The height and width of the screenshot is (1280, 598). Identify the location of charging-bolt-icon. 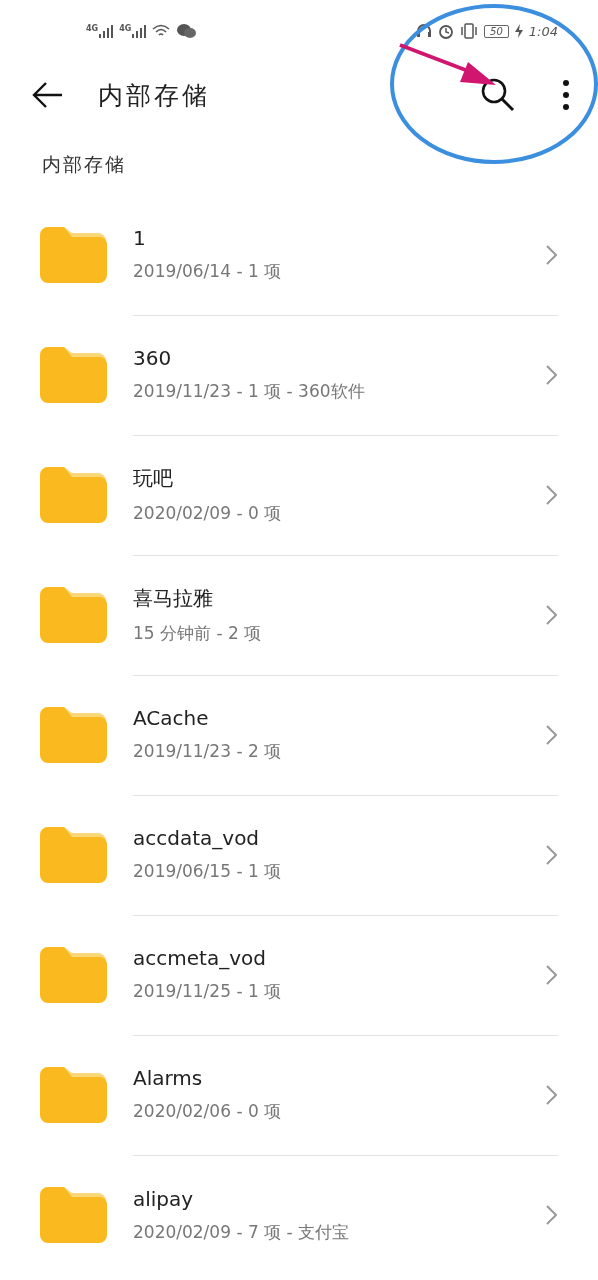
(518, 31).